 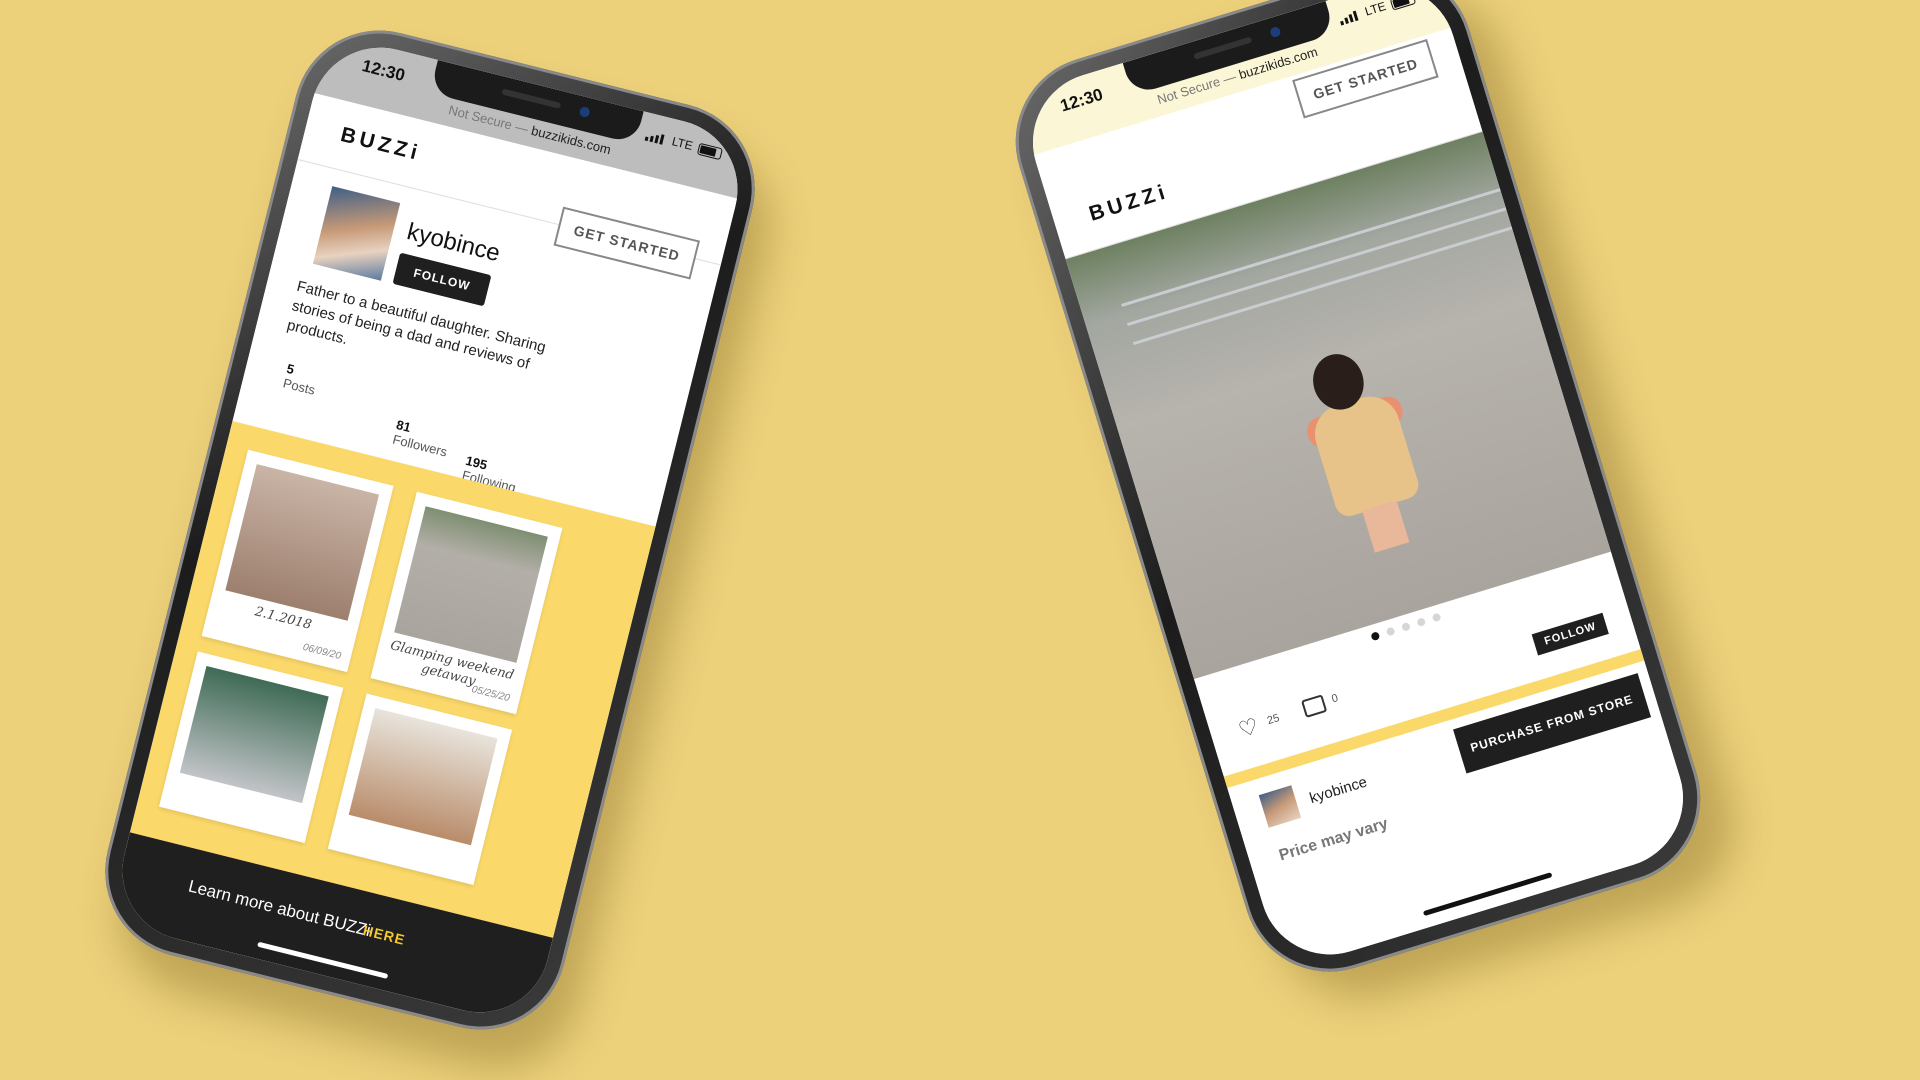 I want to click on post-card: Glamping weekend getaway 05/25/20, so click(x=466, y=603).